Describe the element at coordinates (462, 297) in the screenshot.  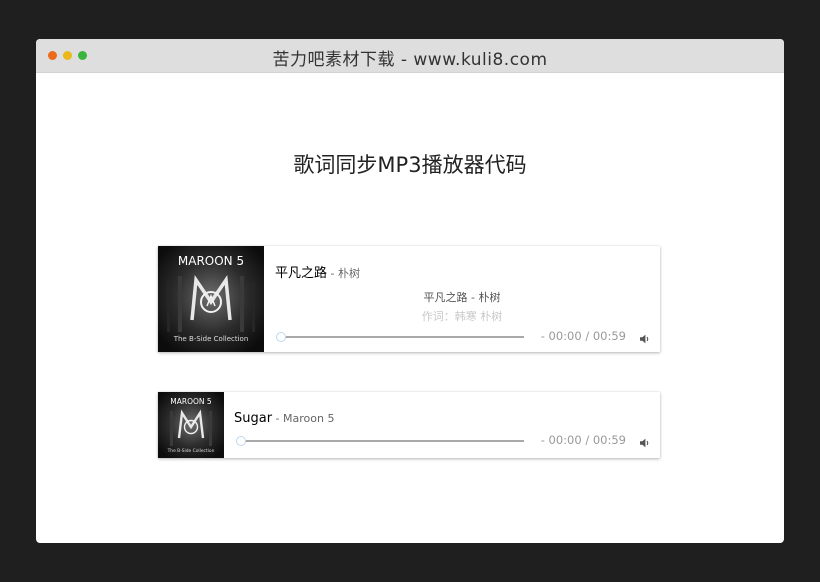
I see `lyric-line-current: 平凡之路 - 朴树` at that location.